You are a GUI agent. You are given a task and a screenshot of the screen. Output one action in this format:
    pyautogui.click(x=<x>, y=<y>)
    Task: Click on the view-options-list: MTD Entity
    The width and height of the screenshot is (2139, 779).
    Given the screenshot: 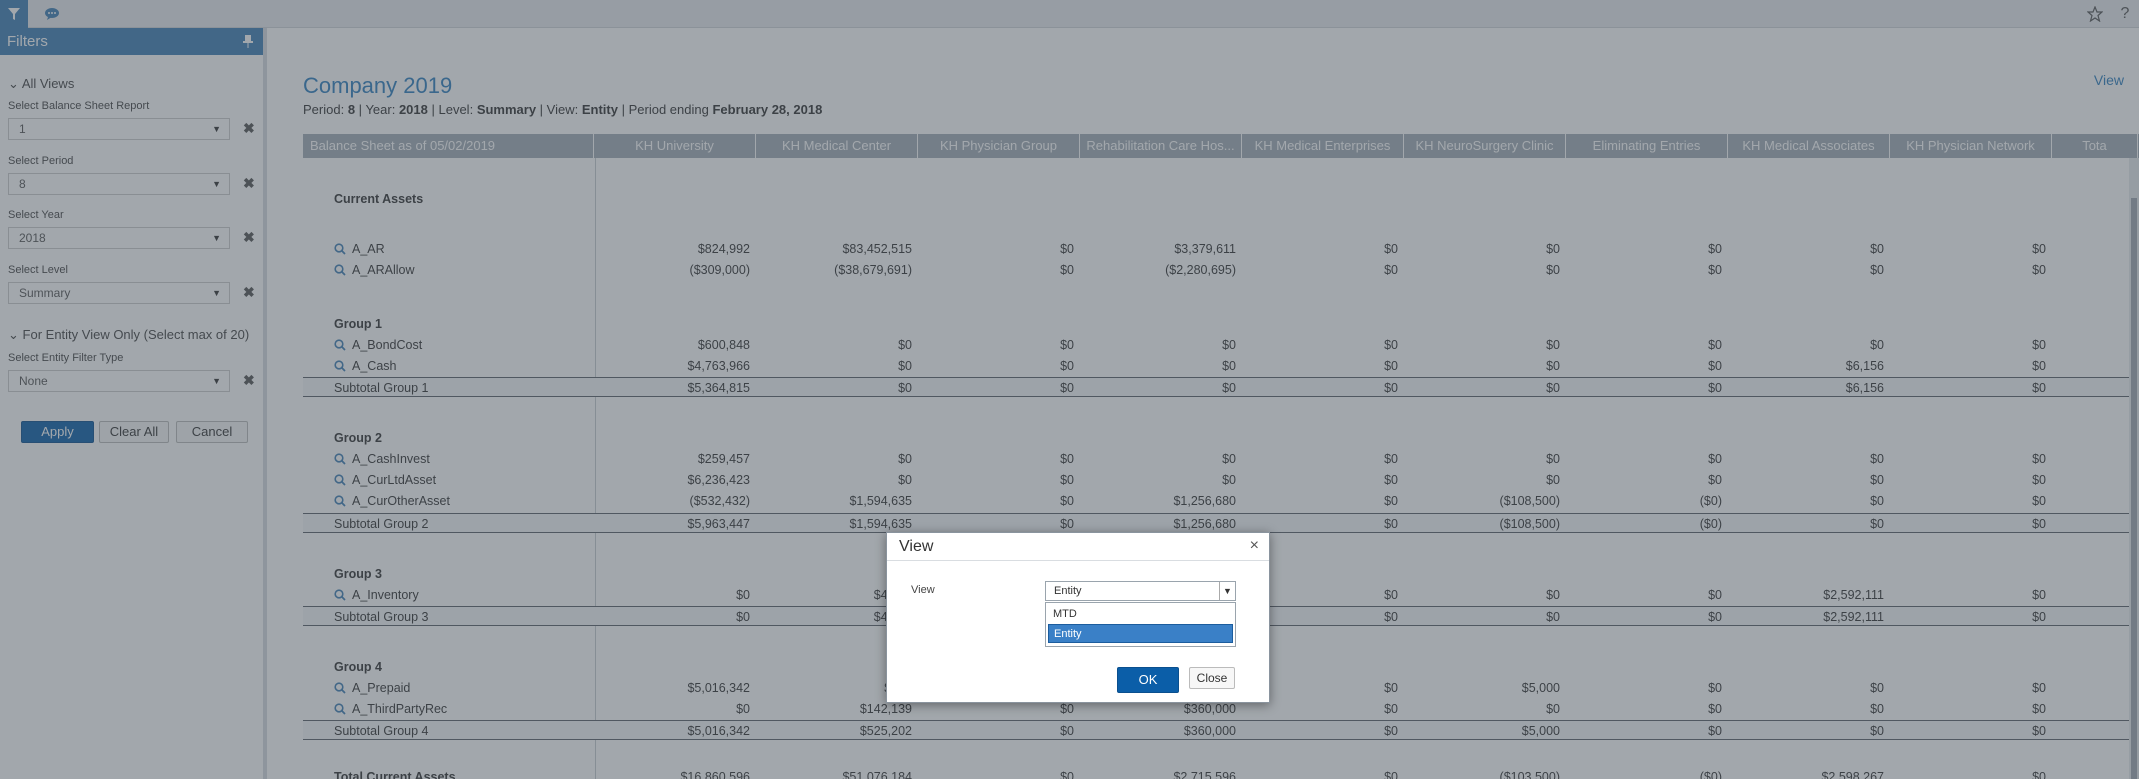 What is the action you would take?
    pyautogui.click(x=1140, y=624)
    